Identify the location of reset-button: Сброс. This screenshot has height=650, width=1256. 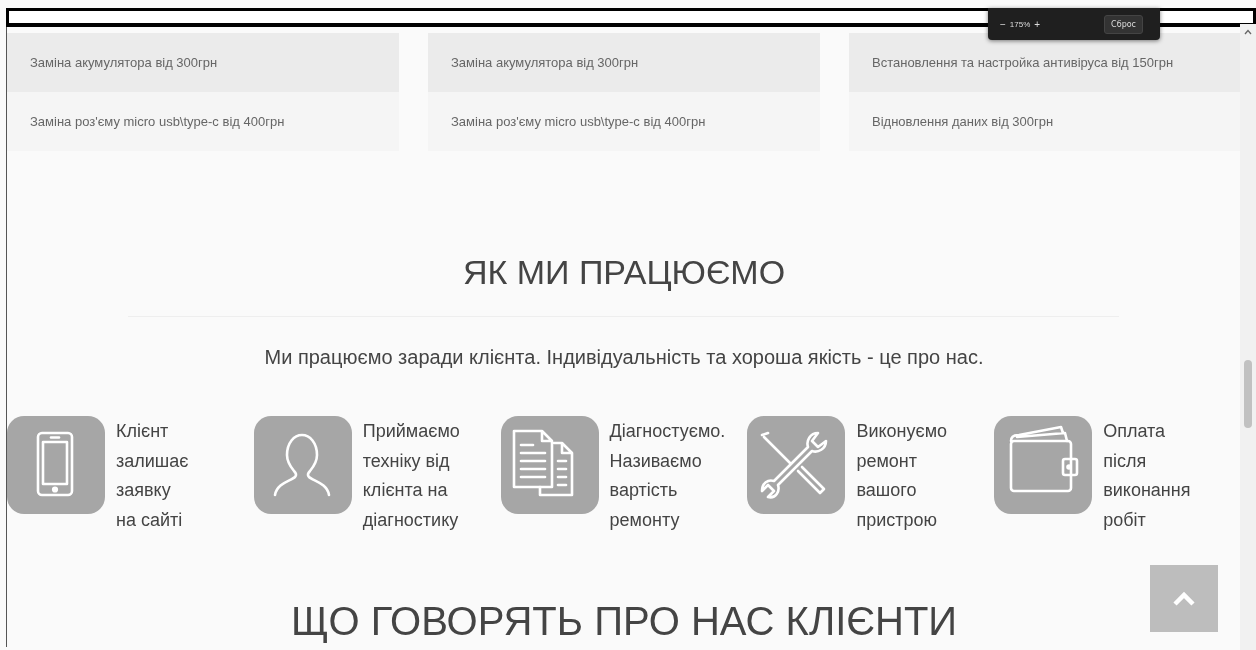
(1123, 24).